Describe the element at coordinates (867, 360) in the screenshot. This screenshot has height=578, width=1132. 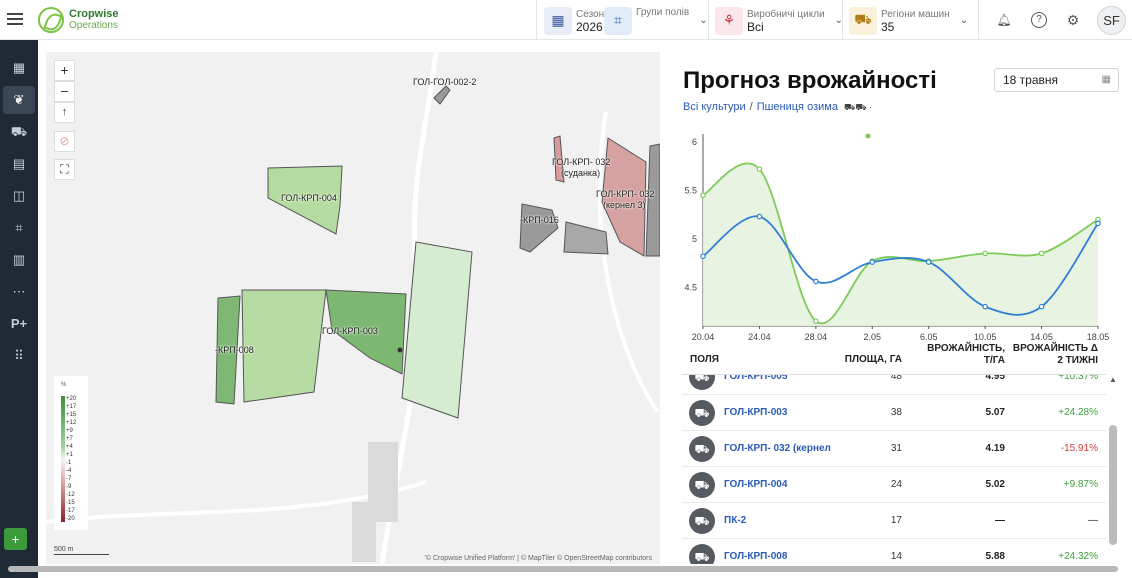
I see `col-area: ПЛОЩА, ГА` at that location.